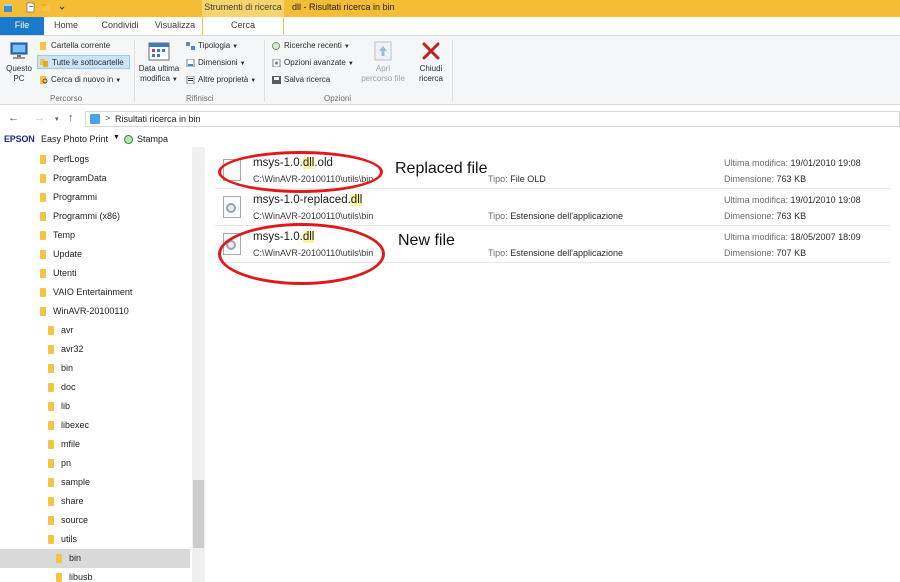 This screenshot has height=582, width=900. What do you see at coordinates (383, 51) in the screenshot?
I see `open-location-icon` at bounding box center [383, 51].